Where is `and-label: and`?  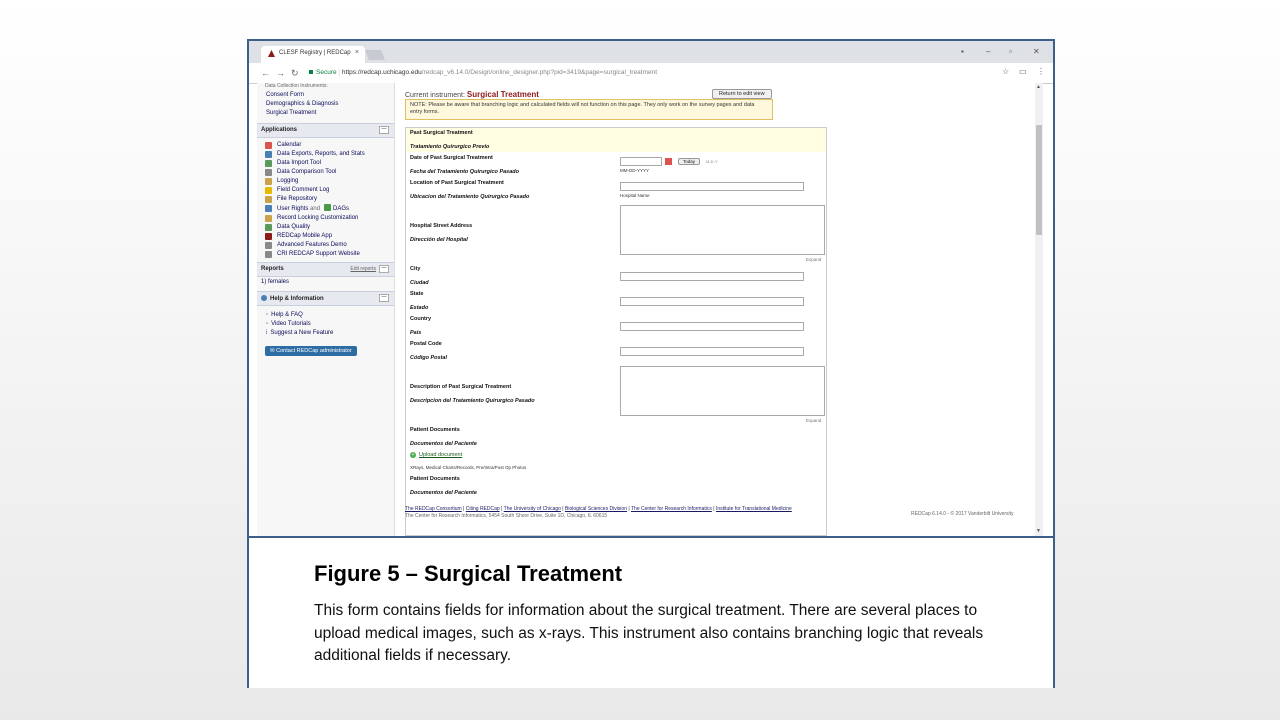
and-label: and is located at coordinates (315, 209).